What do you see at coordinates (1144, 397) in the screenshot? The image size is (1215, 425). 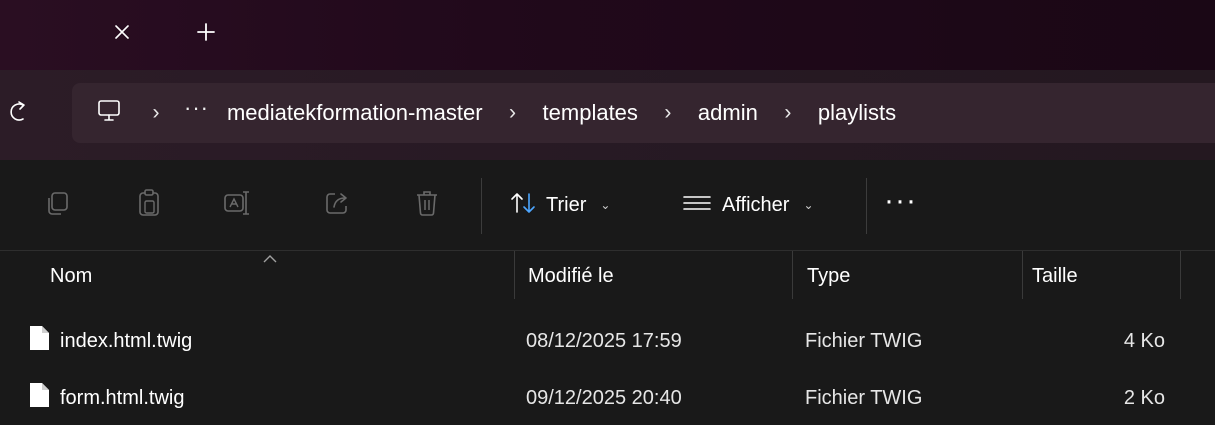 I see `file-size: 2 Ko` at bounding box center [1144, 397].